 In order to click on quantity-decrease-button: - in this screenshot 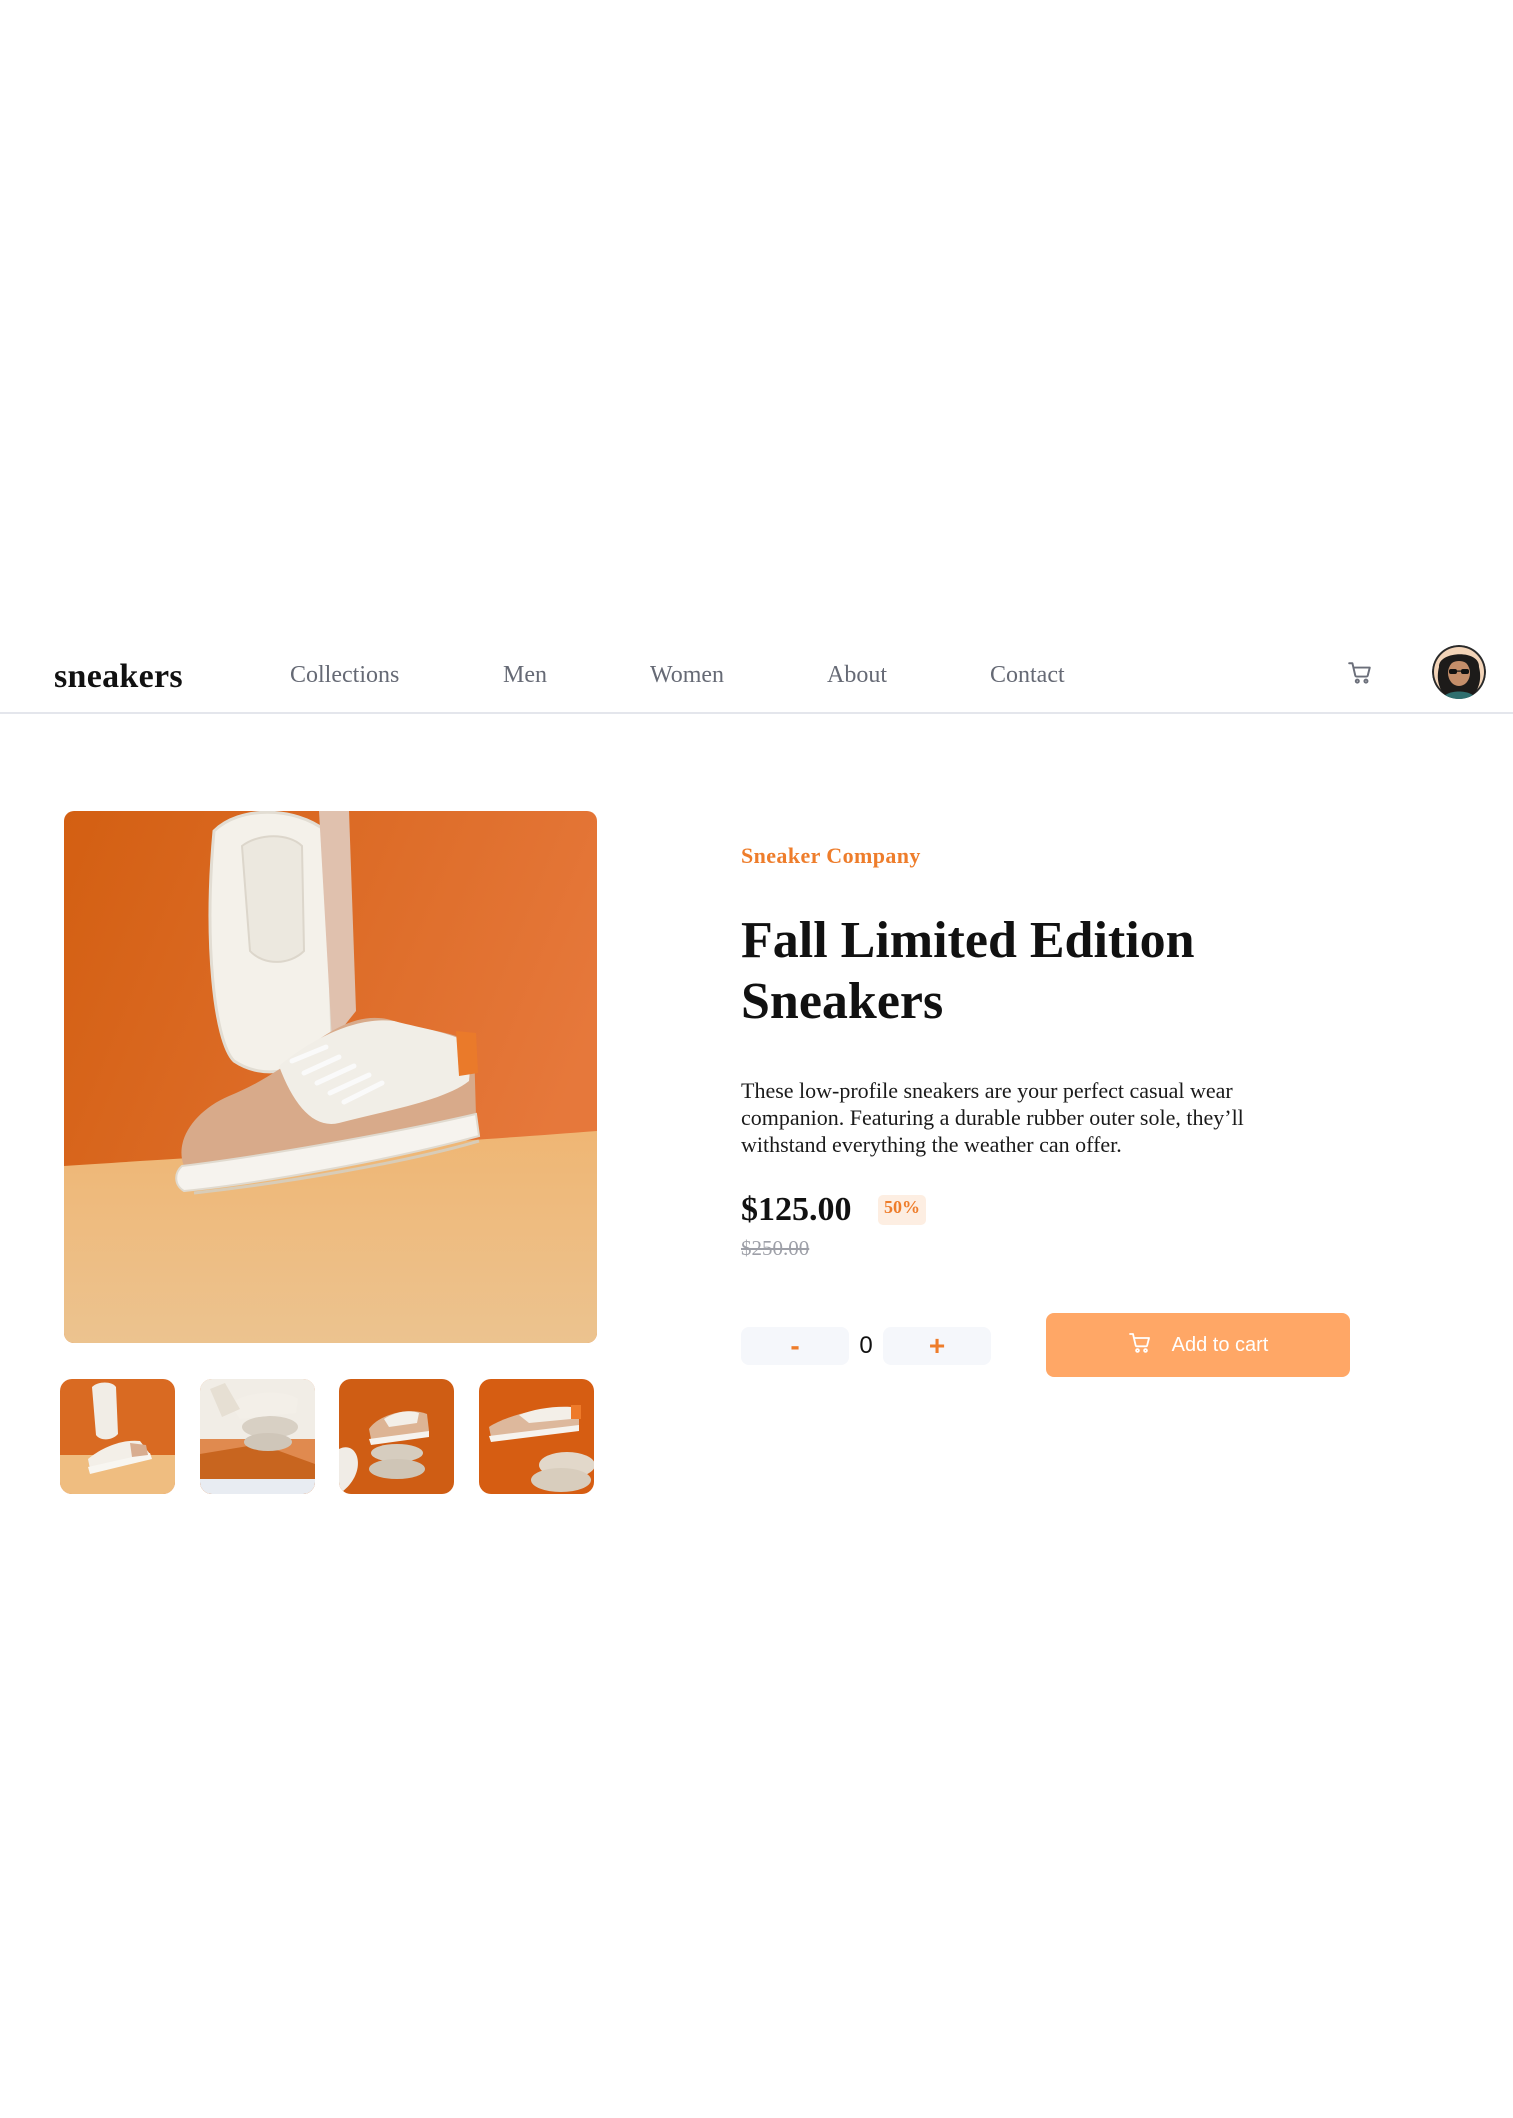, I will do `click(795, 1346)`.